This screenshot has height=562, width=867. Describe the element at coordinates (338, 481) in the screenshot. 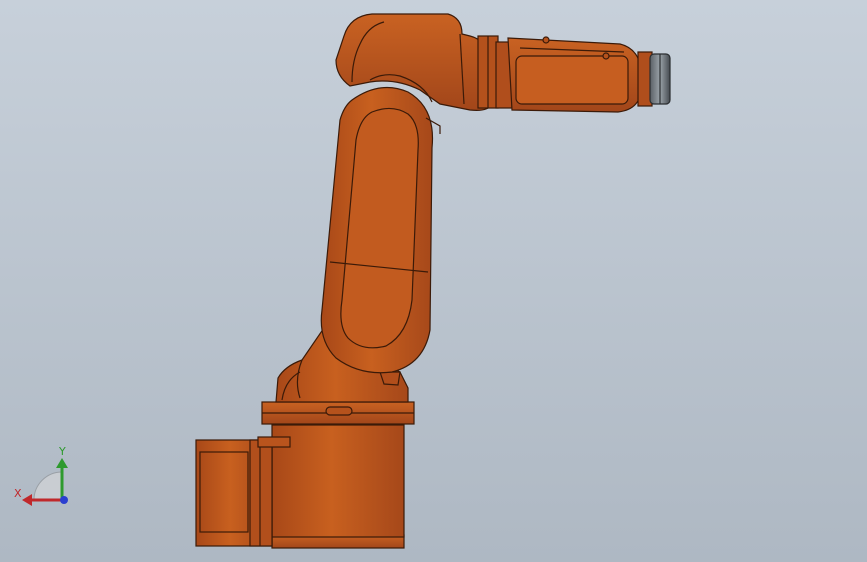

I see `base-cylinder` at that location.